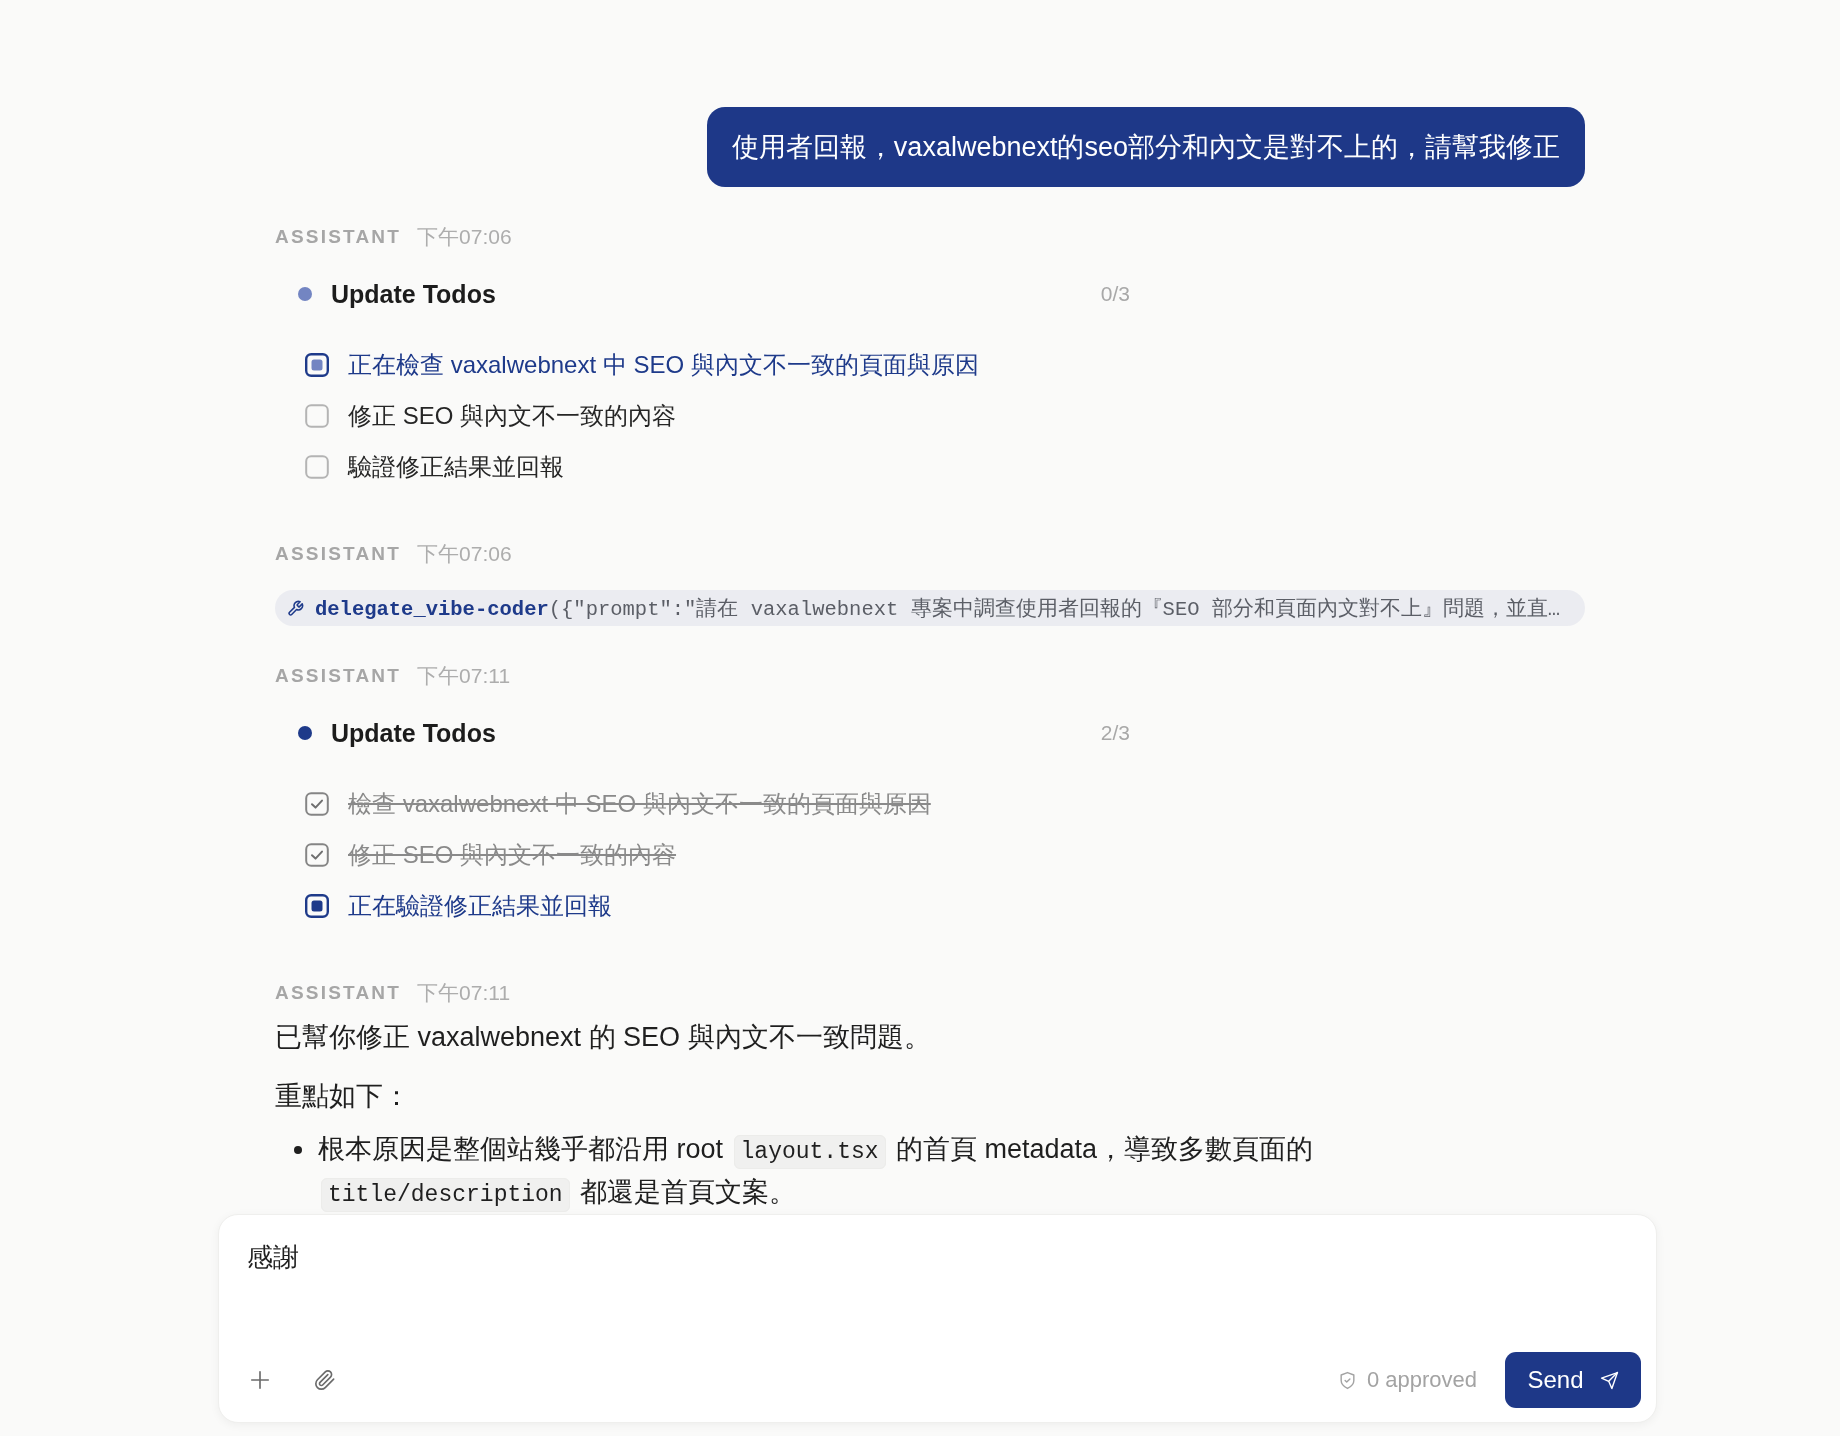 This screenshot has height=1436, width=1840. What do you see at coordinates (1115, 733) in the screenshot?
I see `todo-count: 2/3` at bounding box center [1115, 733].